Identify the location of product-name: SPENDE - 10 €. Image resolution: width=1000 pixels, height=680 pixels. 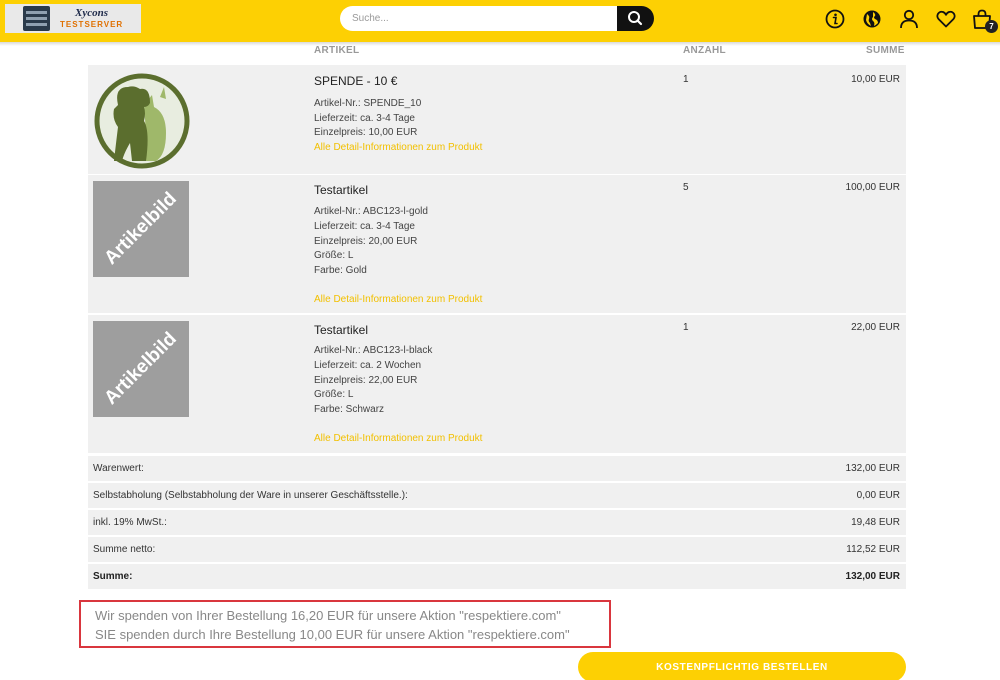
(355, 81).